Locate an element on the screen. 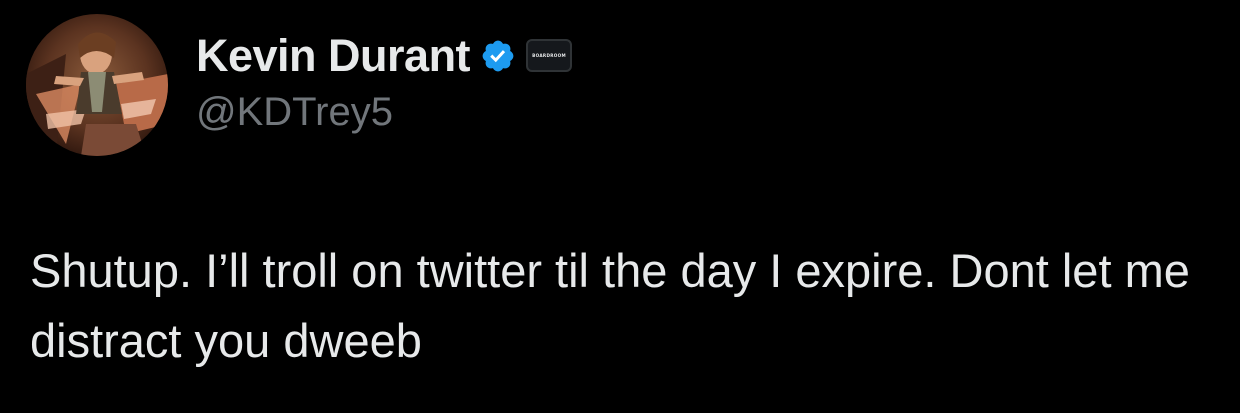  avatar-image is located at coordinates (97, 85).